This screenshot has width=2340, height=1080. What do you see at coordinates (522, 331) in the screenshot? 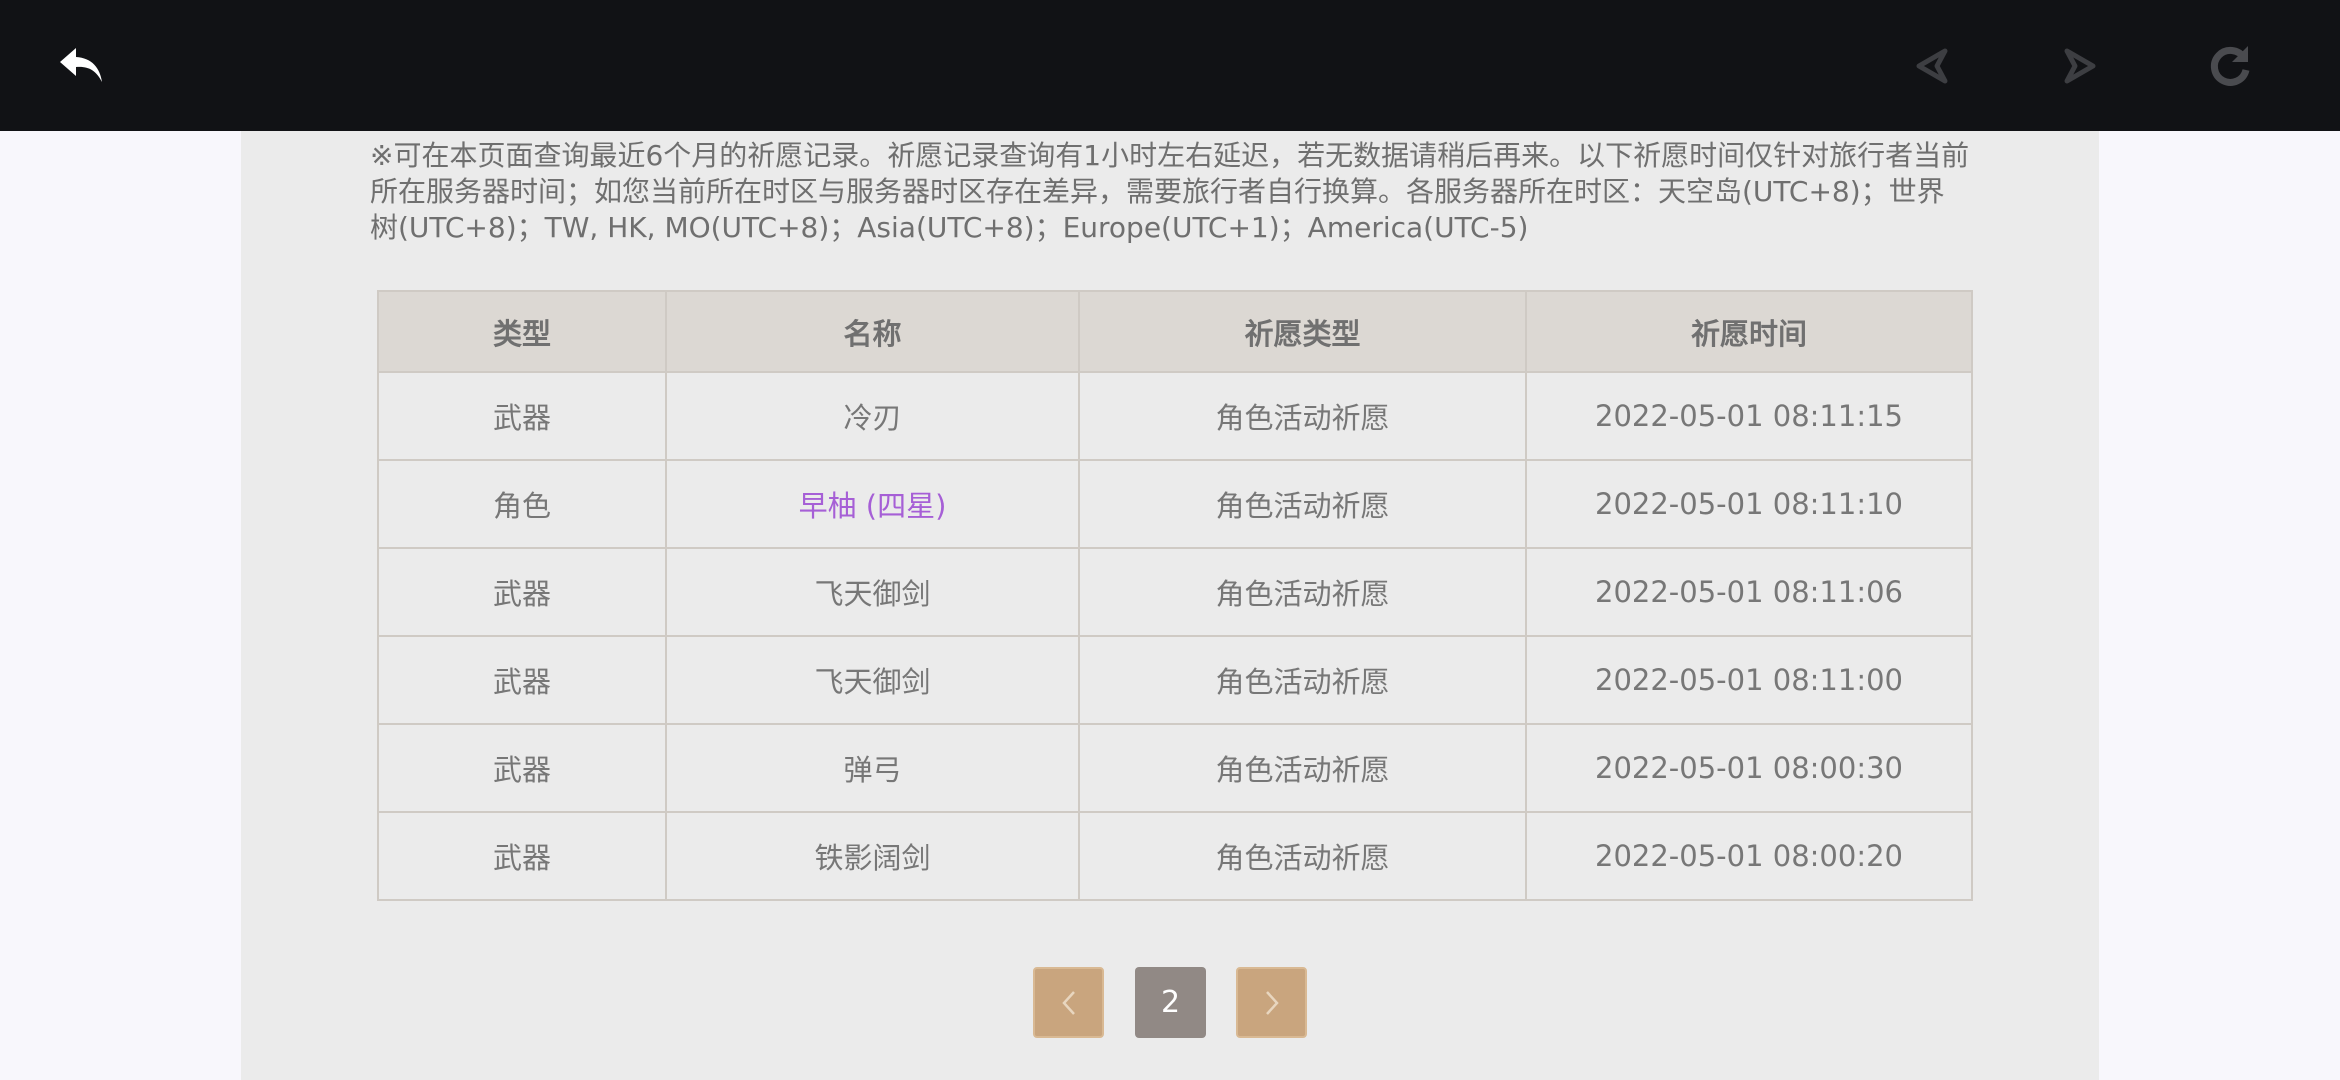
I see `header-type: 类型` at bounding box center [522, 331].